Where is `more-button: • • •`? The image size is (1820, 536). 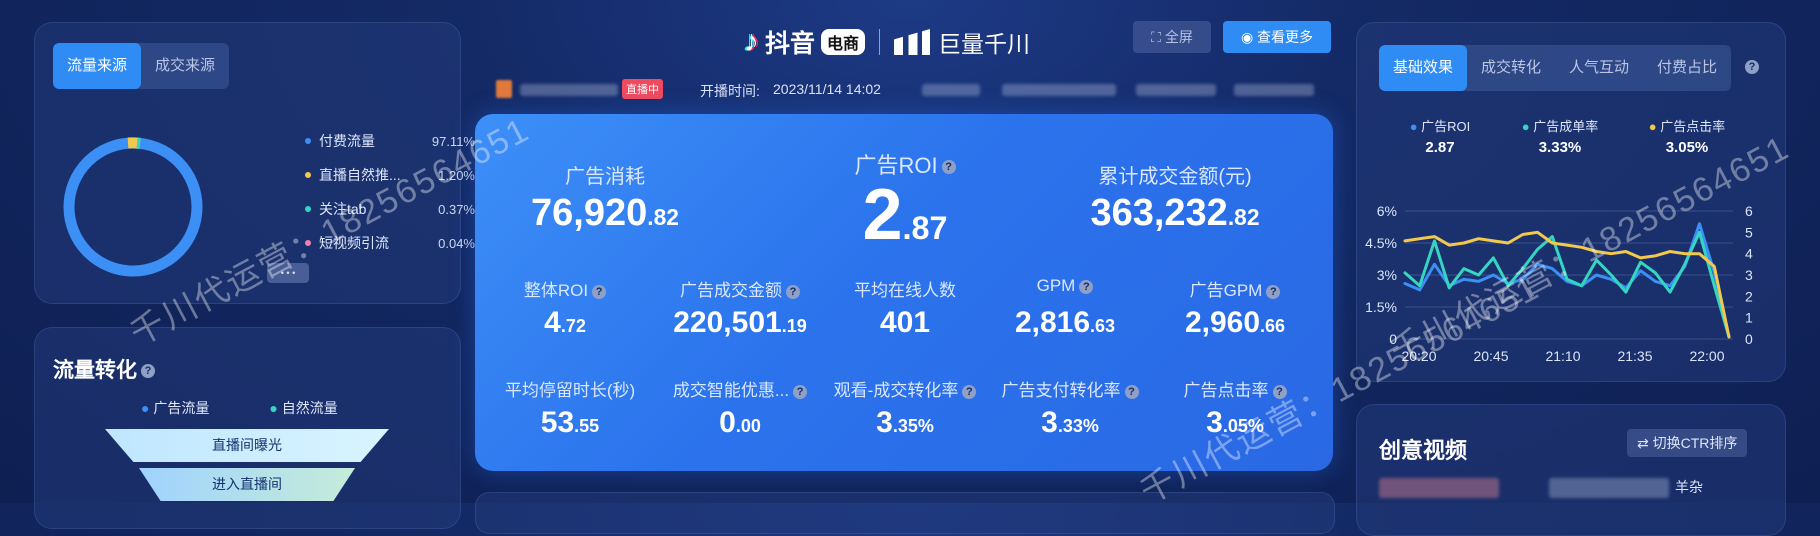 more-button: • • • is located at coordinates (288, 273).